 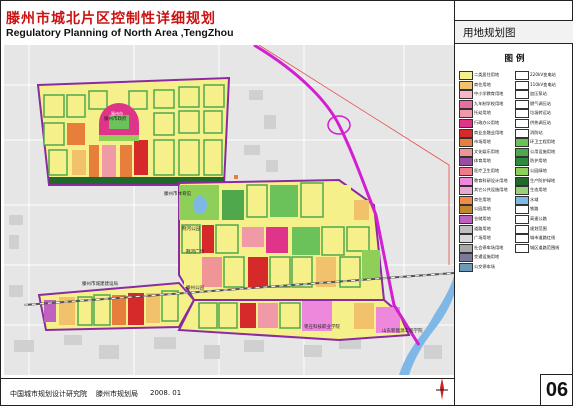 I want to click on legend-label: 九年制学校用地, so click(x=489, y=103).